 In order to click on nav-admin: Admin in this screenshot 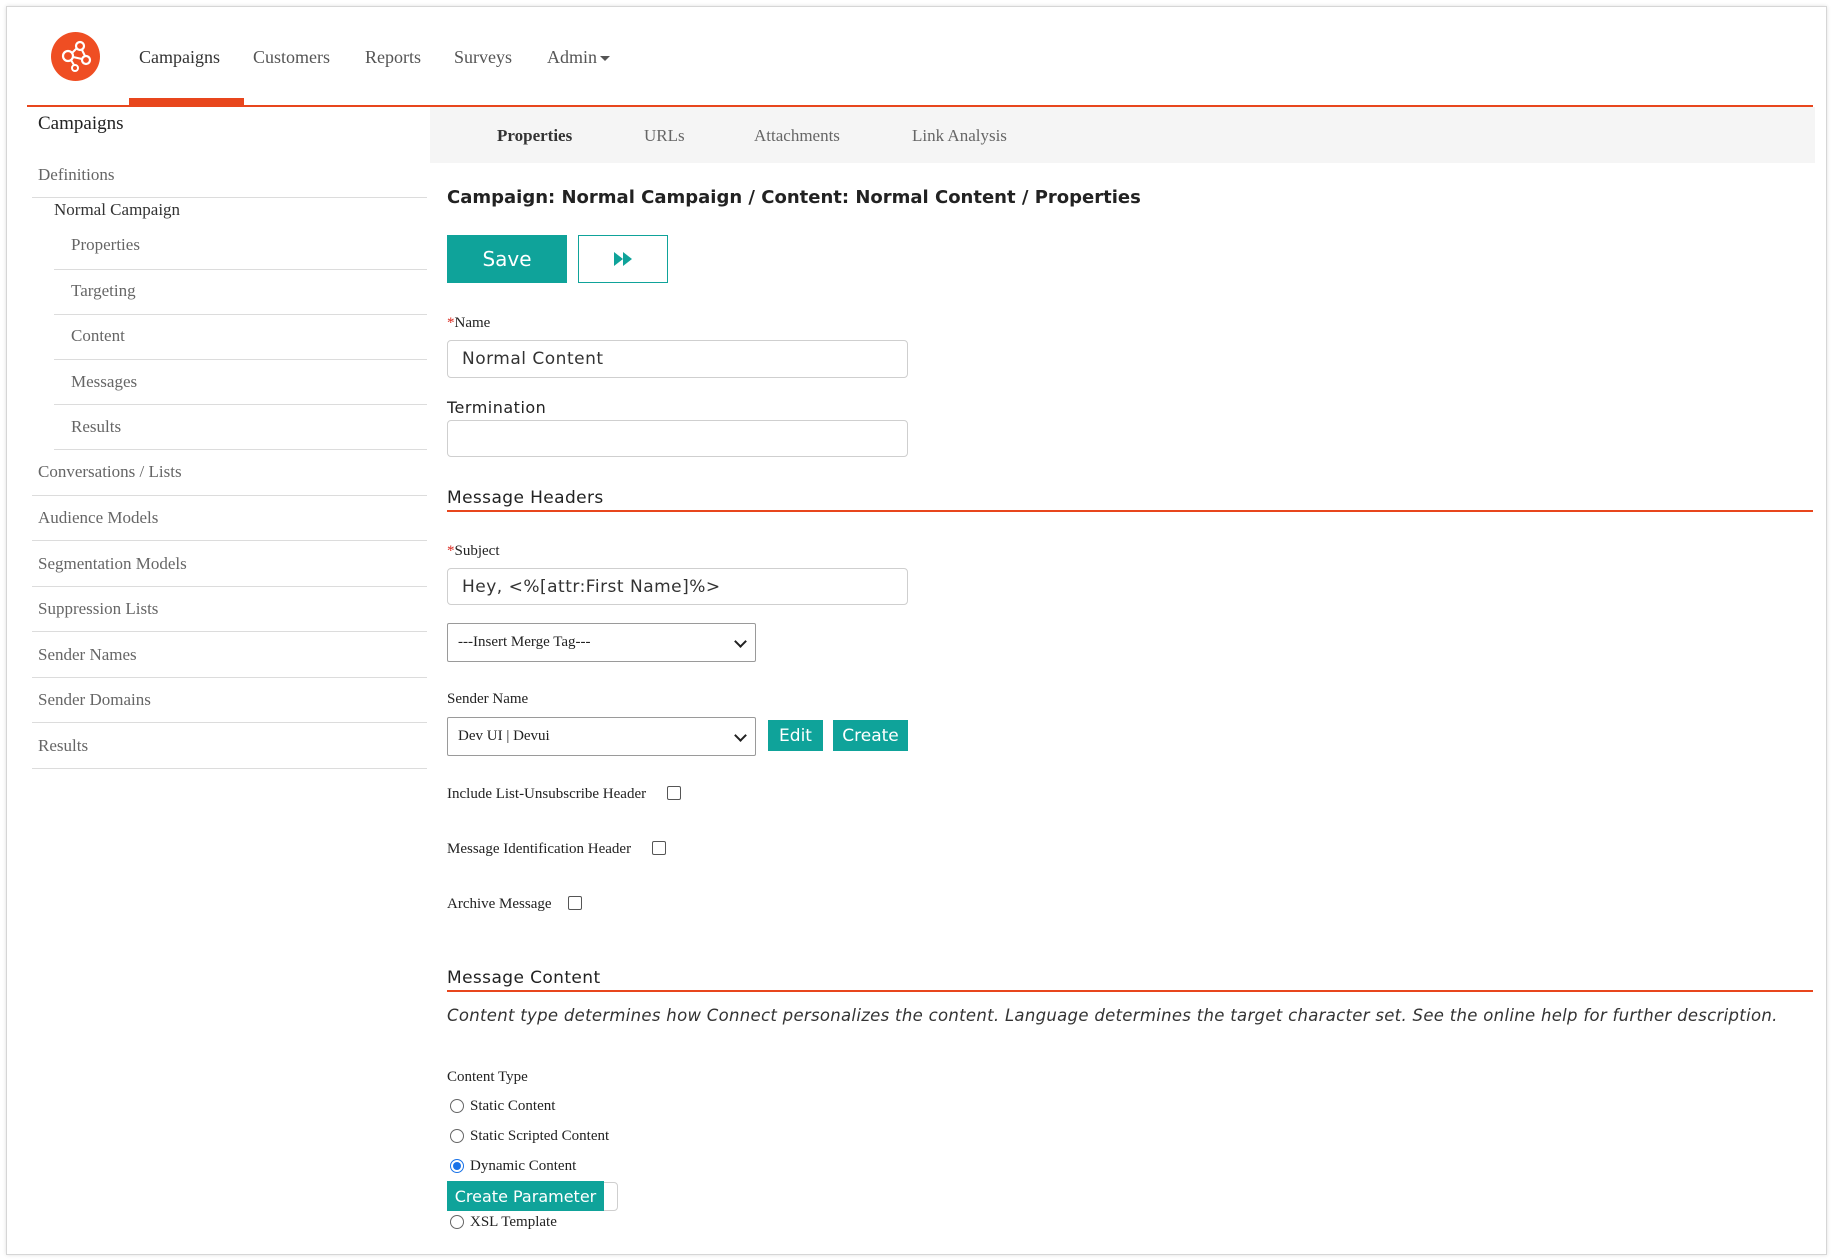, I will do `click(579, 57)`.